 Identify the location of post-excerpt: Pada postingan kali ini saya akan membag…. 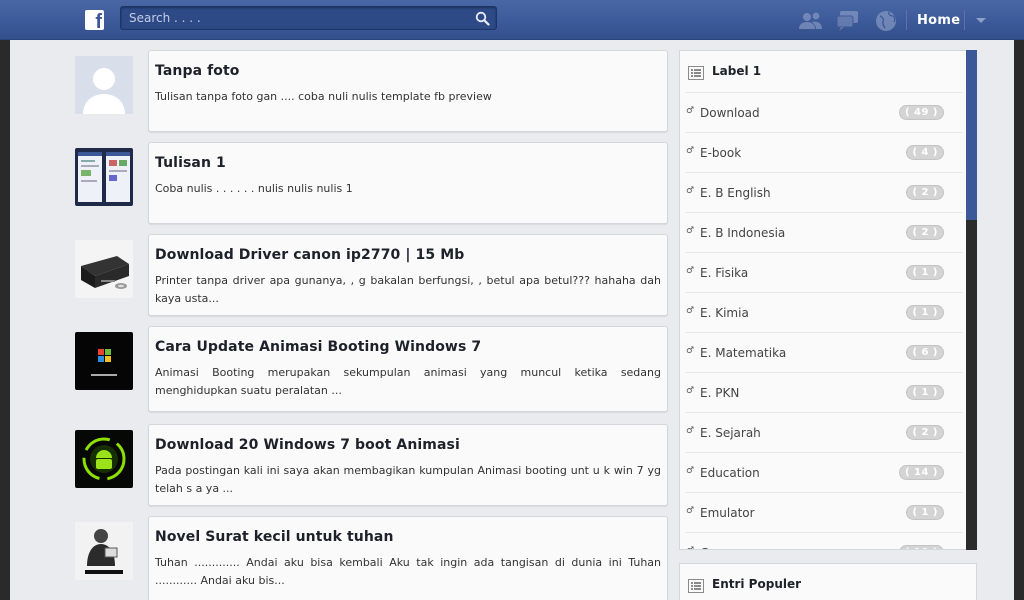
(408, 479).